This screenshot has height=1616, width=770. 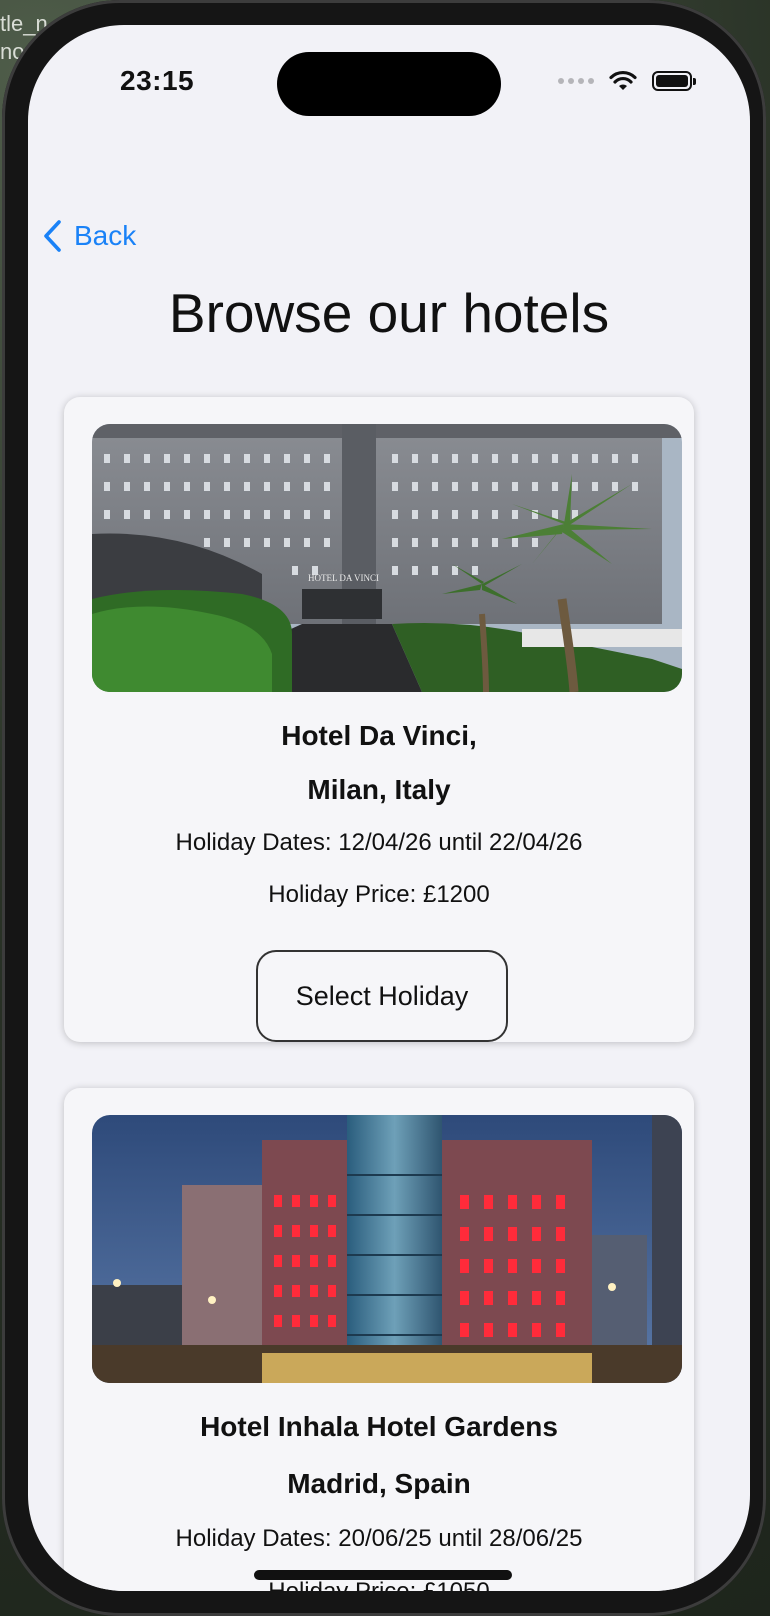 What do you see at coordinates (379, 1483) in the screenshot?
I see `hotel-location: Madrid, Spain` at bounding box center [379, 1483].